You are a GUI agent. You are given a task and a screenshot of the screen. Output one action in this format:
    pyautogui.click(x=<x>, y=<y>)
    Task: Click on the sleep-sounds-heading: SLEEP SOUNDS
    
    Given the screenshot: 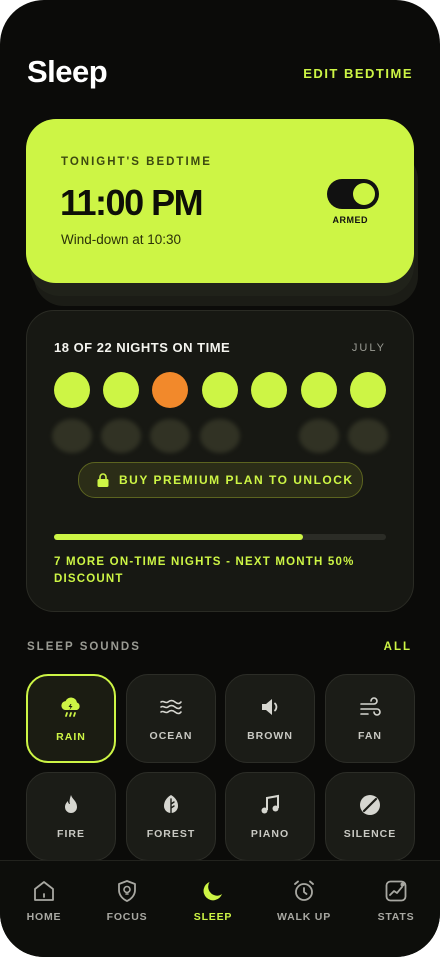 What is the action you would take?
    pyautogui.click(x=84, y=647)
    